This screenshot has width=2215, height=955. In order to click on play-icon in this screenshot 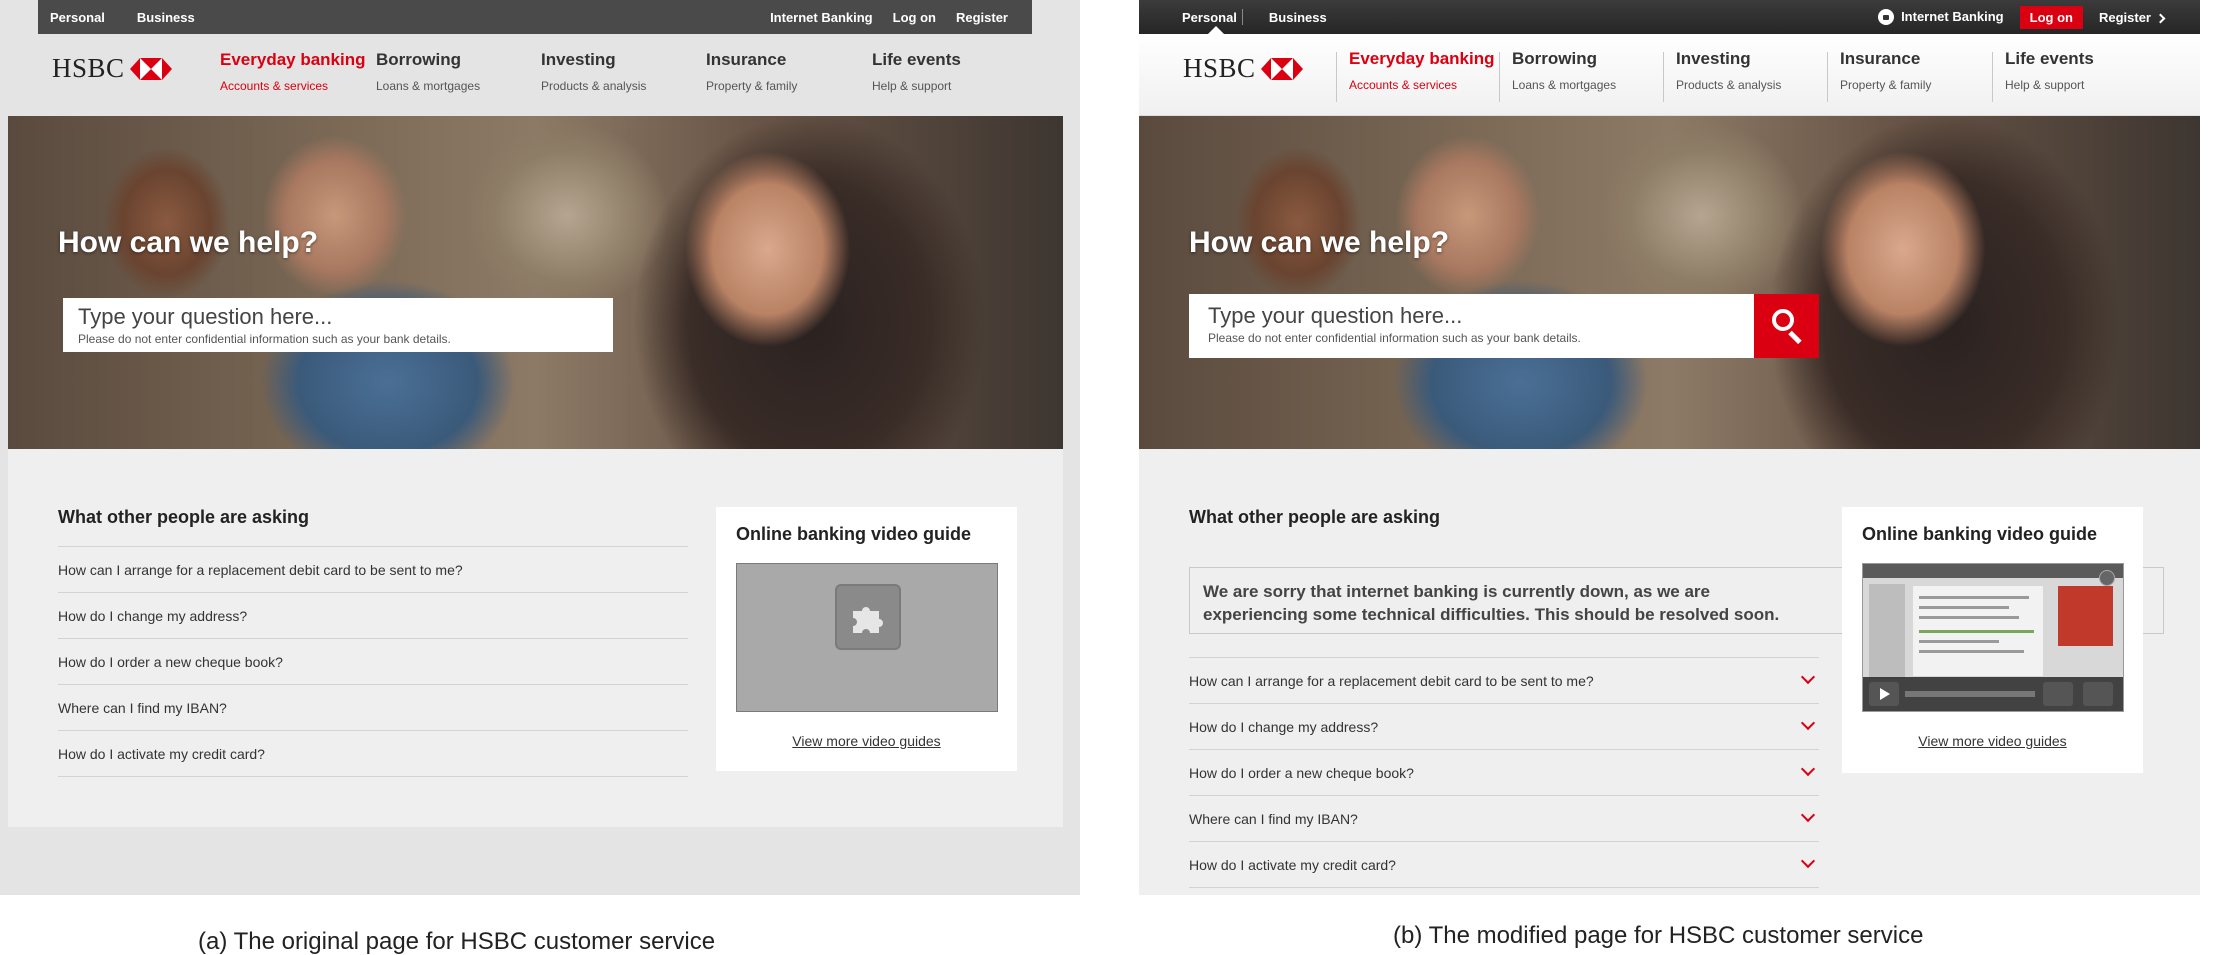, I will do `click(1884, 694)`.